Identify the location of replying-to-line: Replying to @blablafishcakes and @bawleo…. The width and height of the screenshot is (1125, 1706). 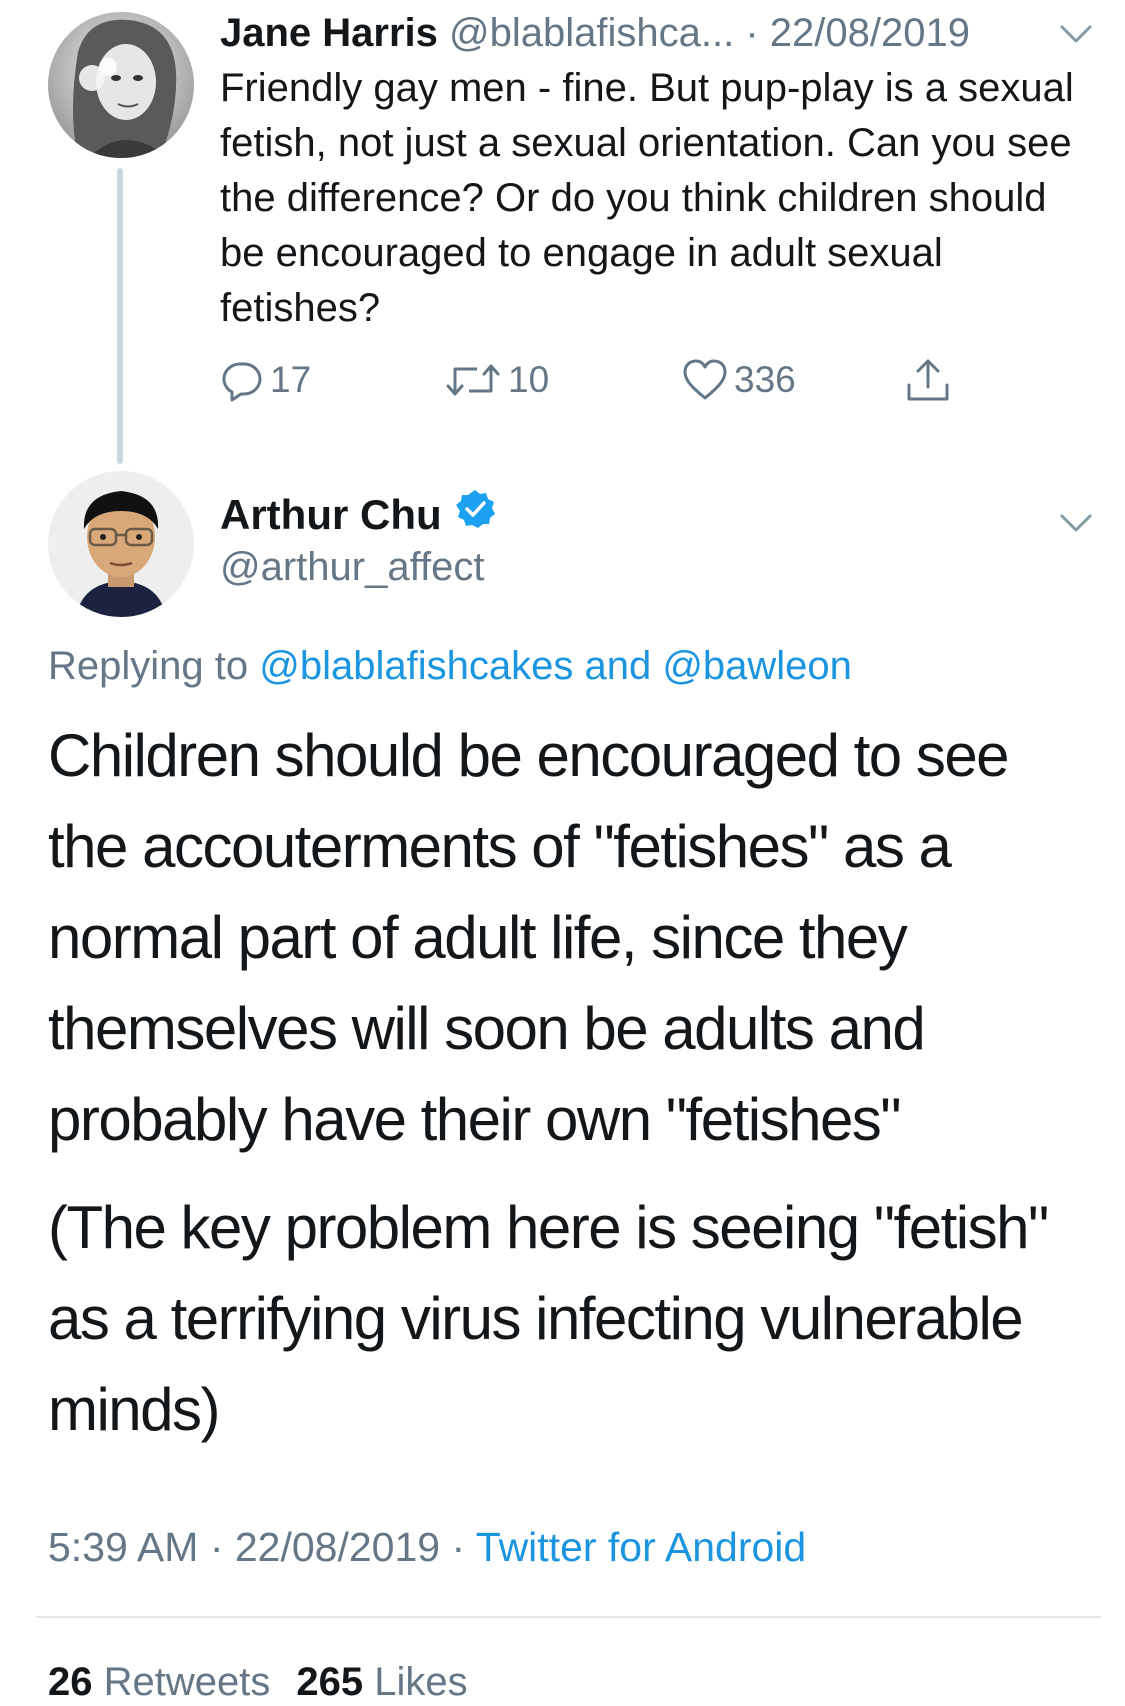
(450, 666).